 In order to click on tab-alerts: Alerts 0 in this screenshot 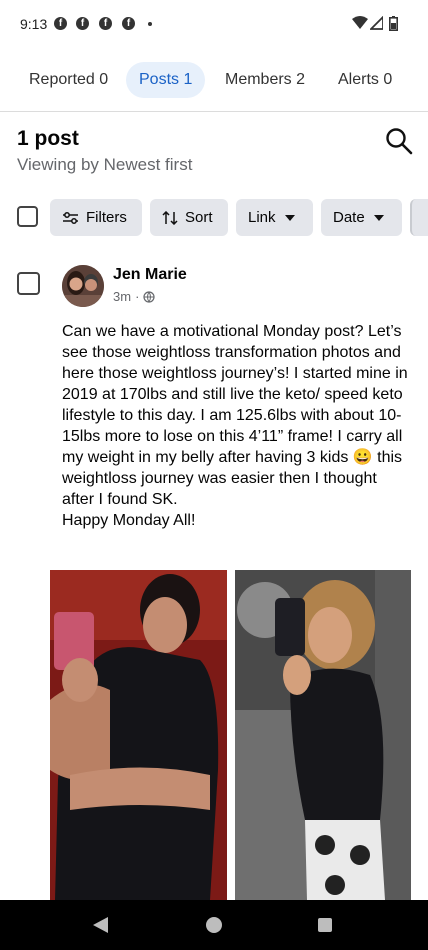, I will do `click(365, 80)`.